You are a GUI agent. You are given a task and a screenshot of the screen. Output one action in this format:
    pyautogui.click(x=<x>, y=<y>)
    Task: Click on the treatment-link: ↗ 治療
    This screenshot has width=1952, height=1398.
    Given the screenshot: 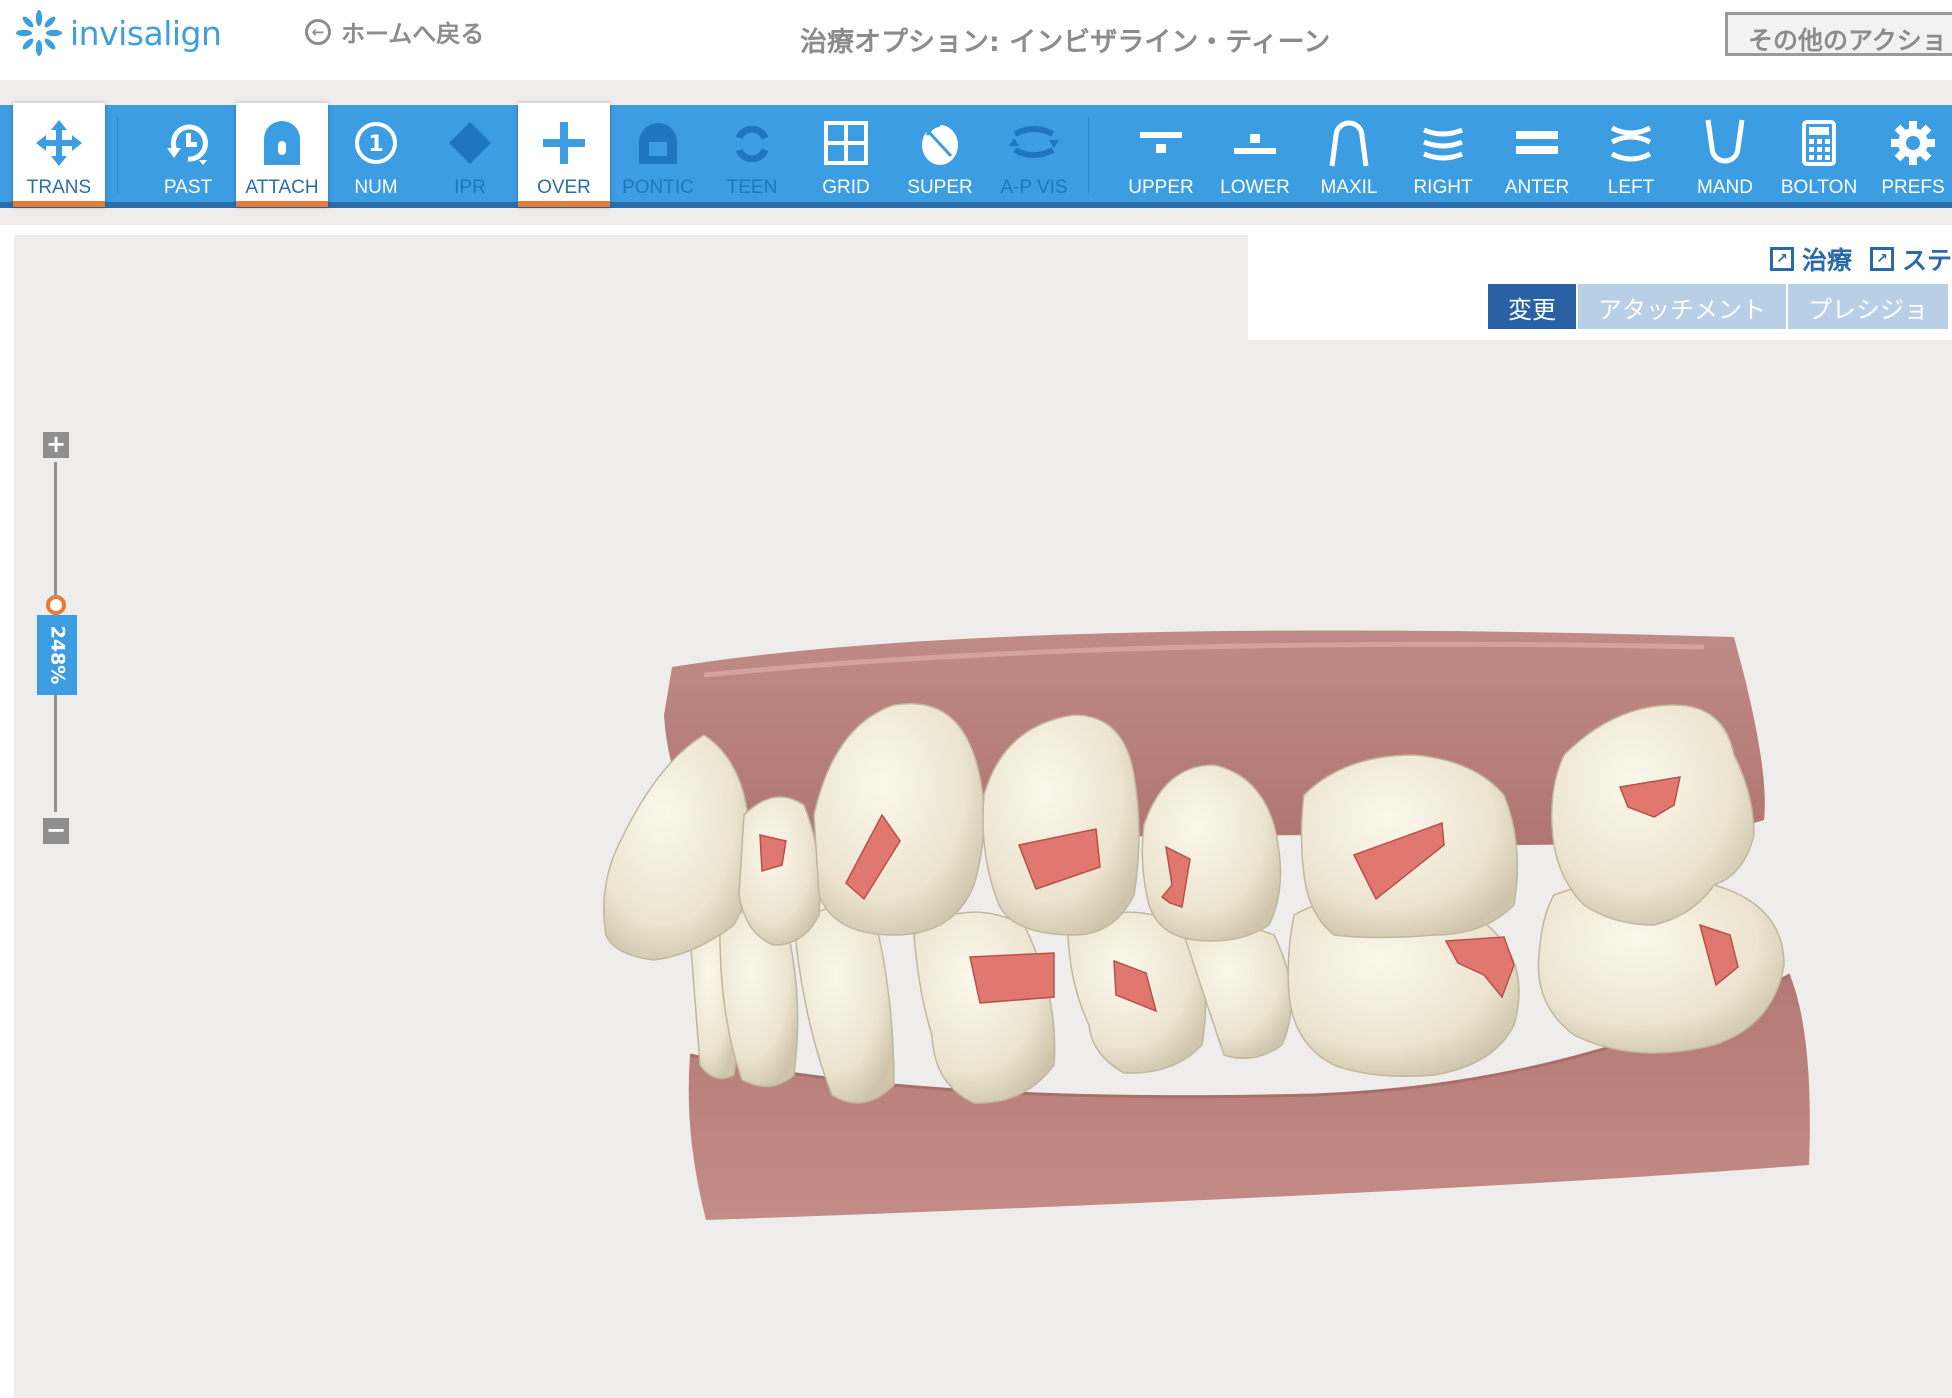 What is the action you would take?
    pyautogui.click(x=1810, y=259)
    